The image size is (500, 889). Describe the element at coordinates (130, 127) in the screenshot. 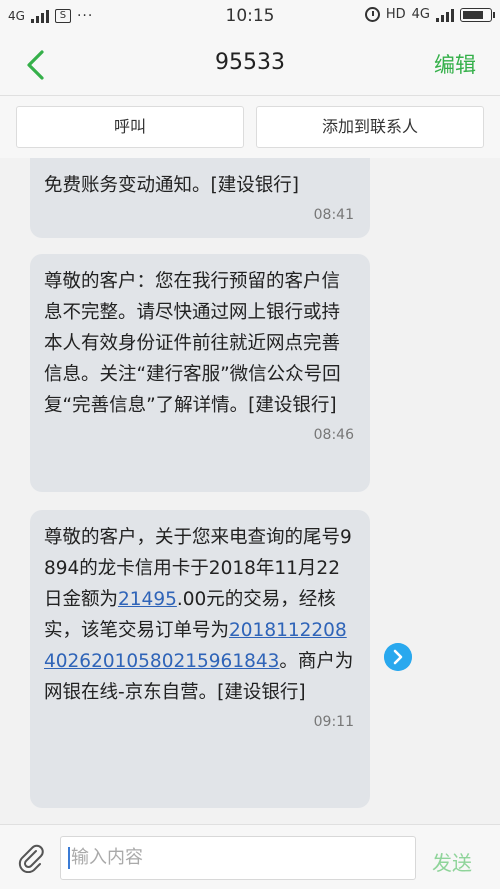

I see `call-button: 呼叫` at that location.